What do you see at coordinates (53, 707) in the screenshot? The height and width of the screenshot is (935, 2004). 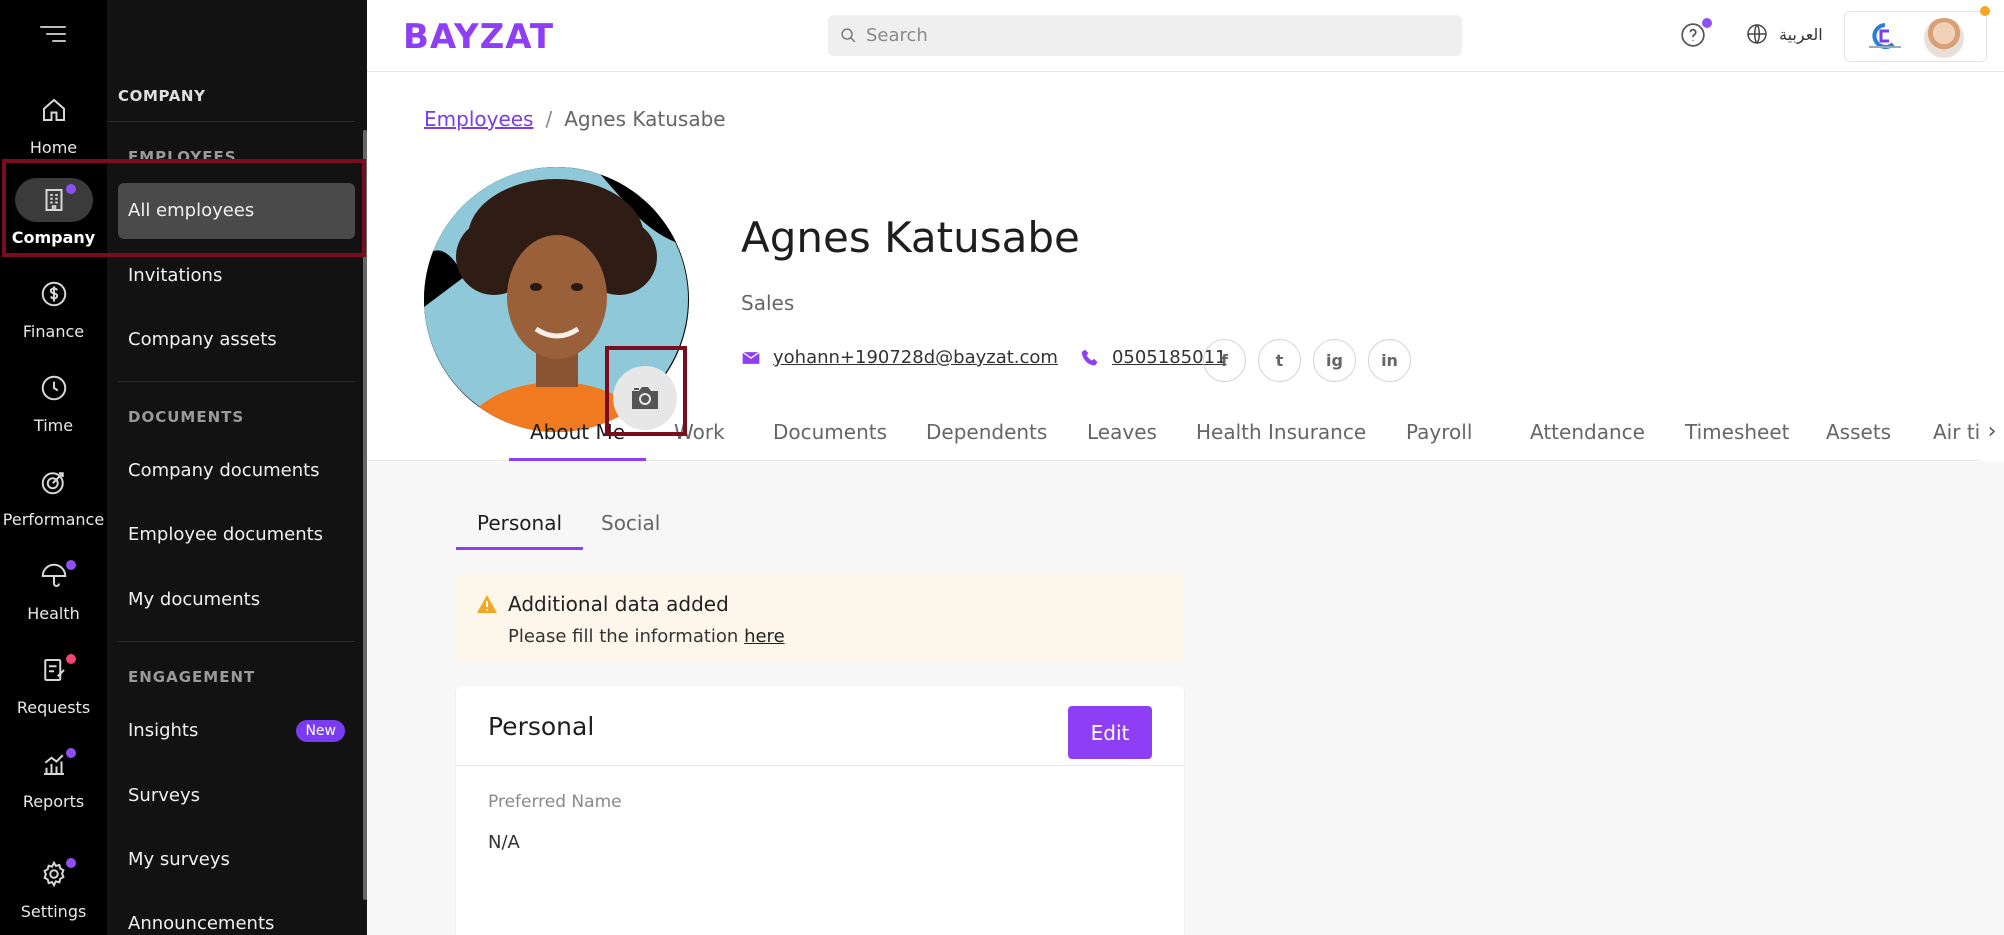 I see `rail-label: Requests` at bounding box center [53, 707].